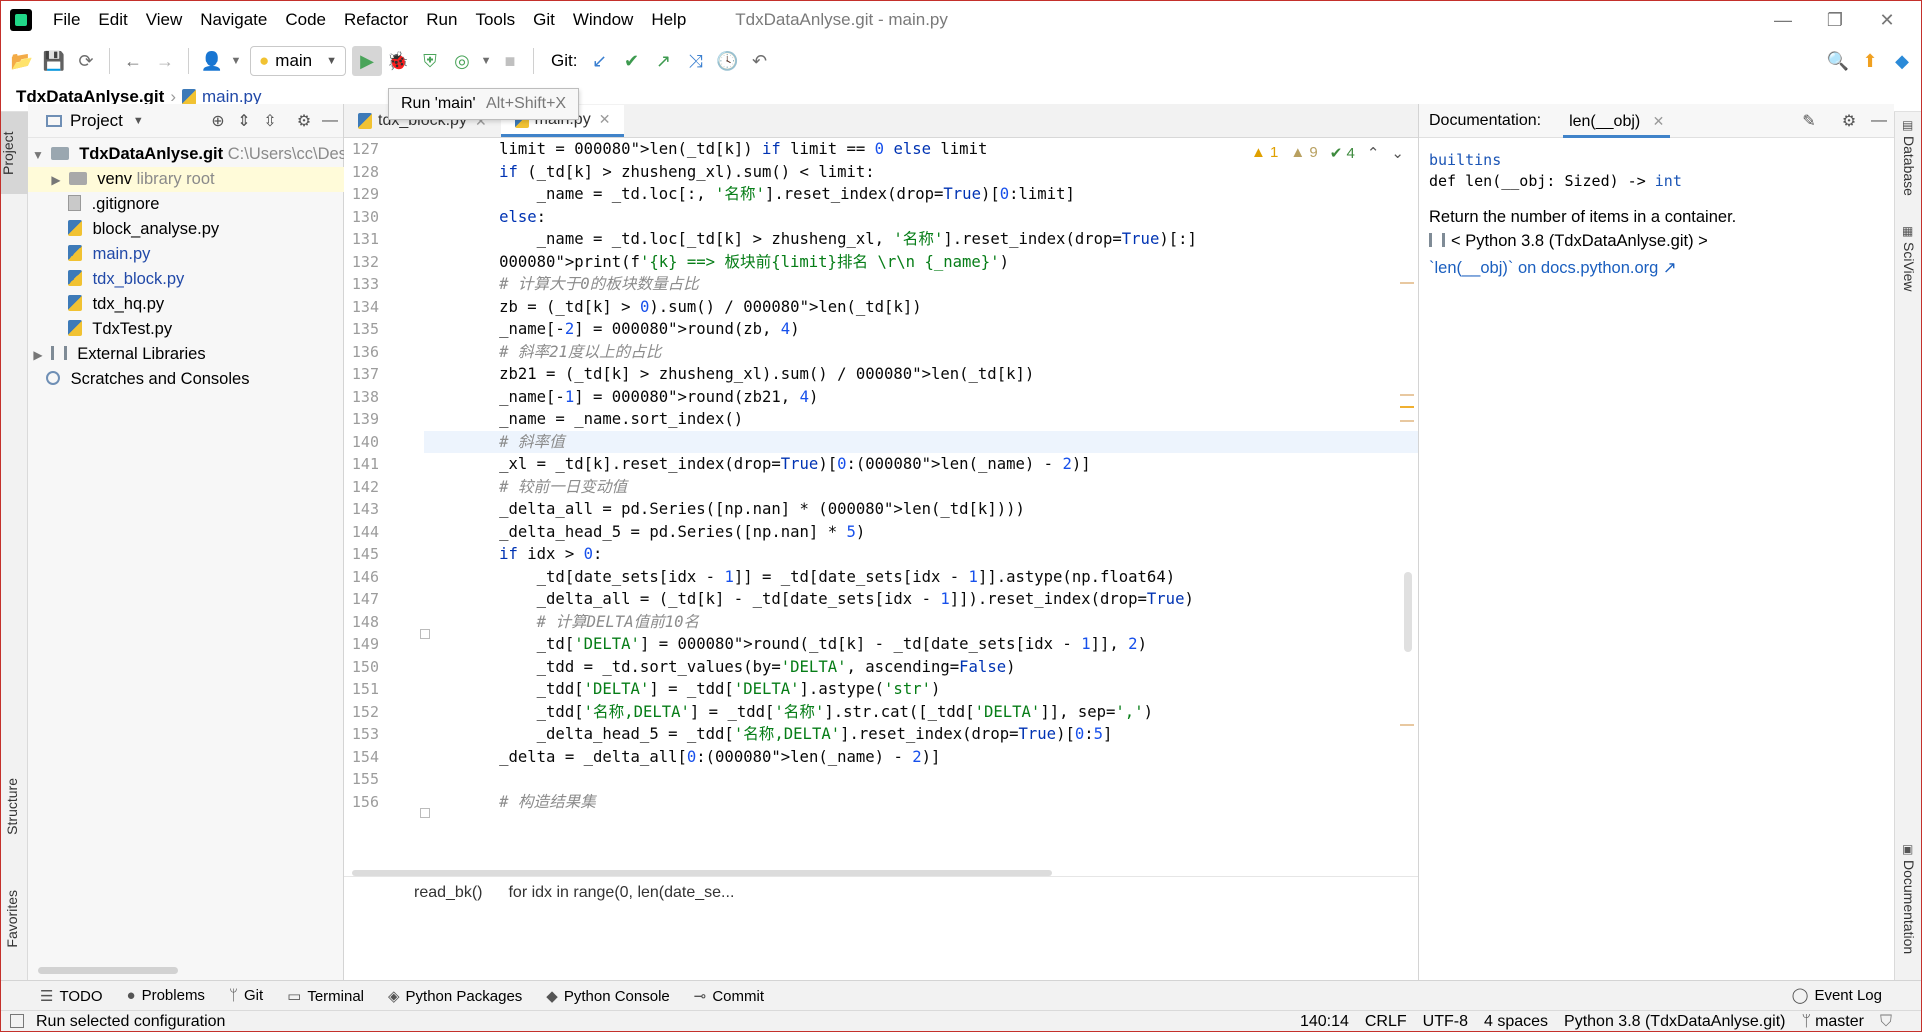  Describe the element at coordinates (86, 61) in the screenshot. I see `sync-icon: ⟳` at that location.